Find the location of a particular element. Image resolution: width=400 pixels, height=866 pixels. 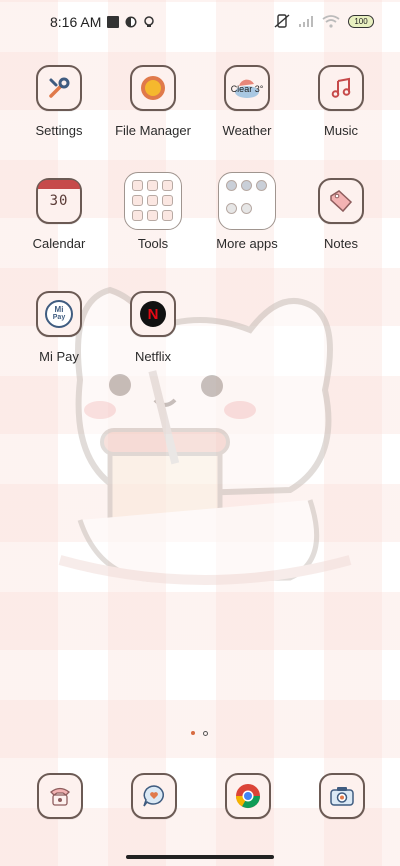

weather-label: Weather is located at coordinates (247, 130).